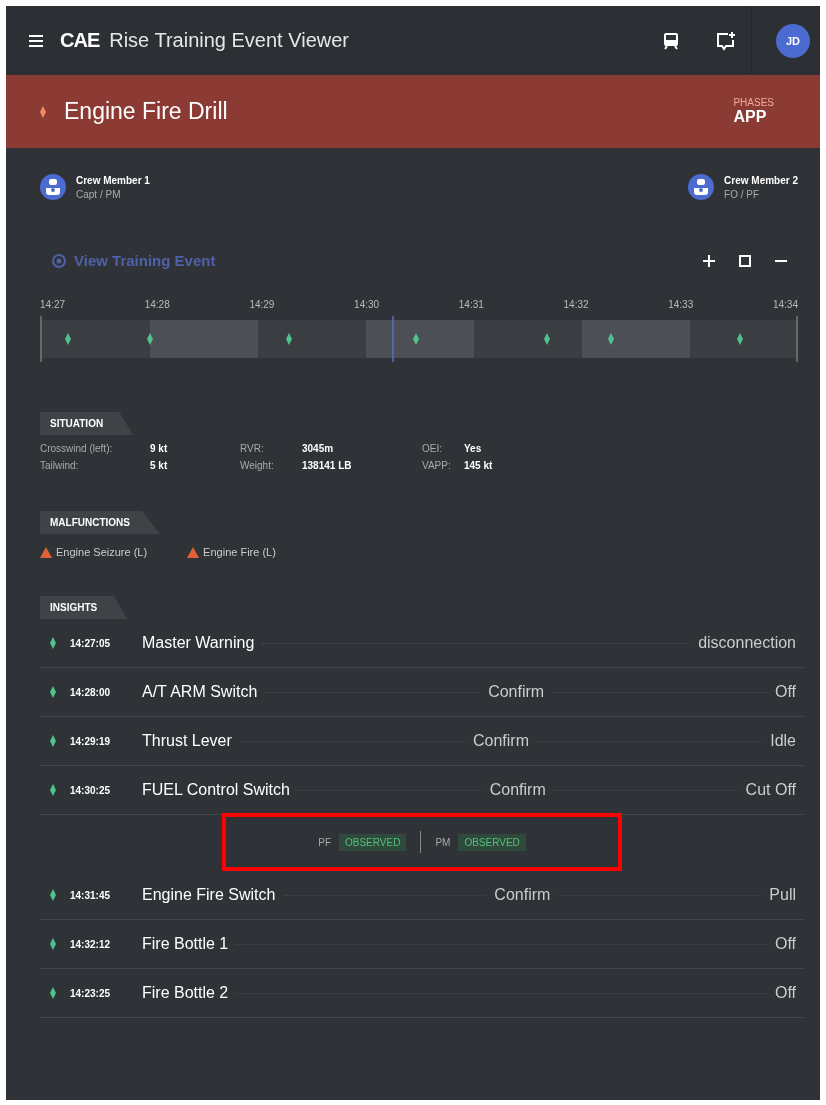 The height and width of the screenshot is (1105, 826). Describe the element at coordinates (216, 790) in the screenshot. I see `event-name: FUEL Control Switch` at that location.